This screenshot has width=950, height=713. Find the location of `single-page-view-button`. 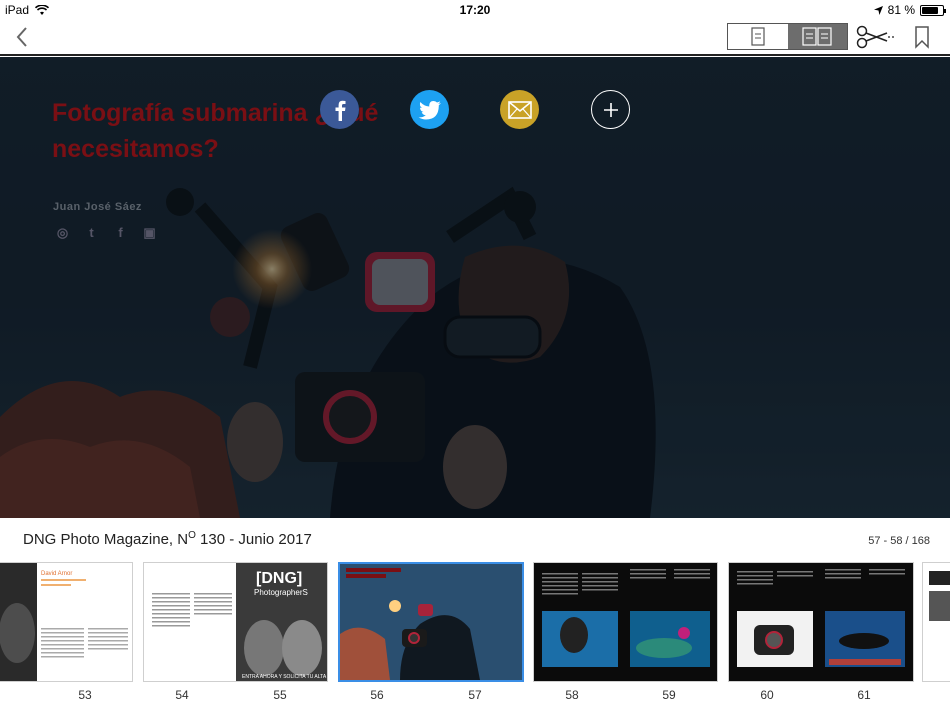

single-page-view-button is located at coordinates (758, 36).